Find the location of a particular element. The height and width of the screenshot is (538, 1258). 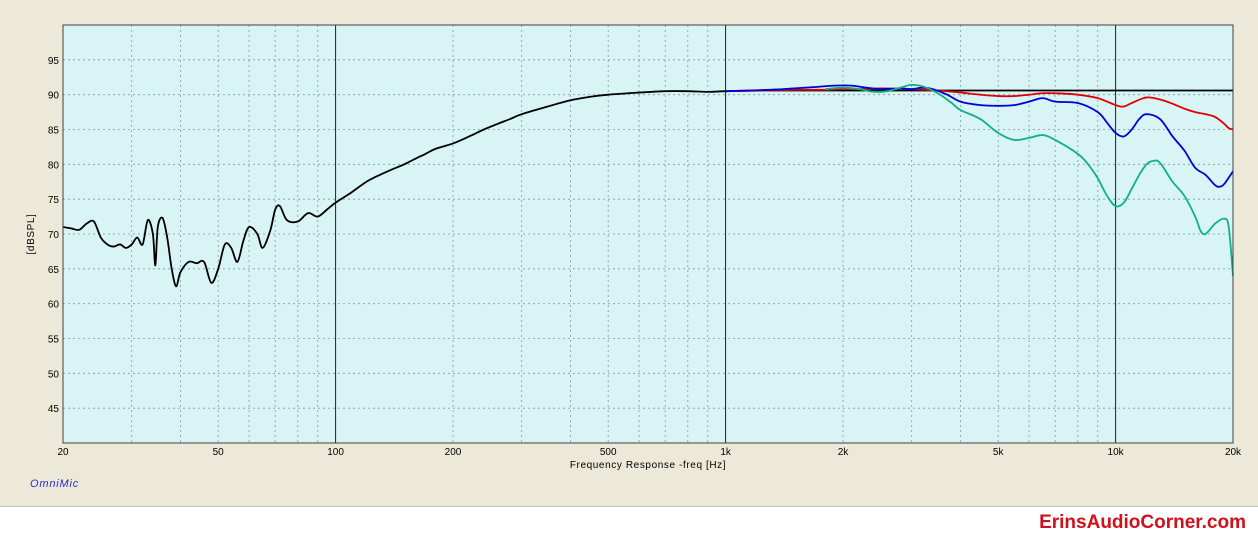

omnimic-label: OmniMic is located at coordinates (54, 484).